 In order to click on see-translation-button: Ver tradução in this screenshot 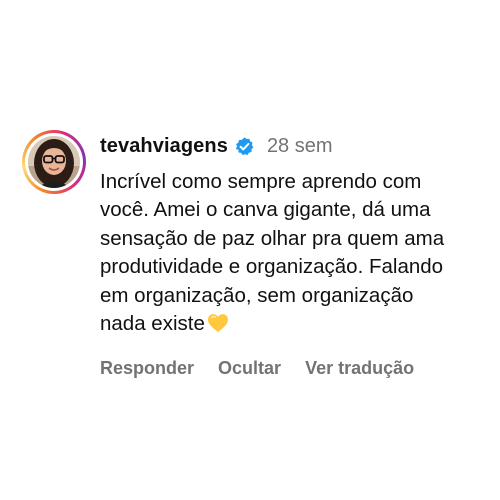, I will do `click(359, 368)`.